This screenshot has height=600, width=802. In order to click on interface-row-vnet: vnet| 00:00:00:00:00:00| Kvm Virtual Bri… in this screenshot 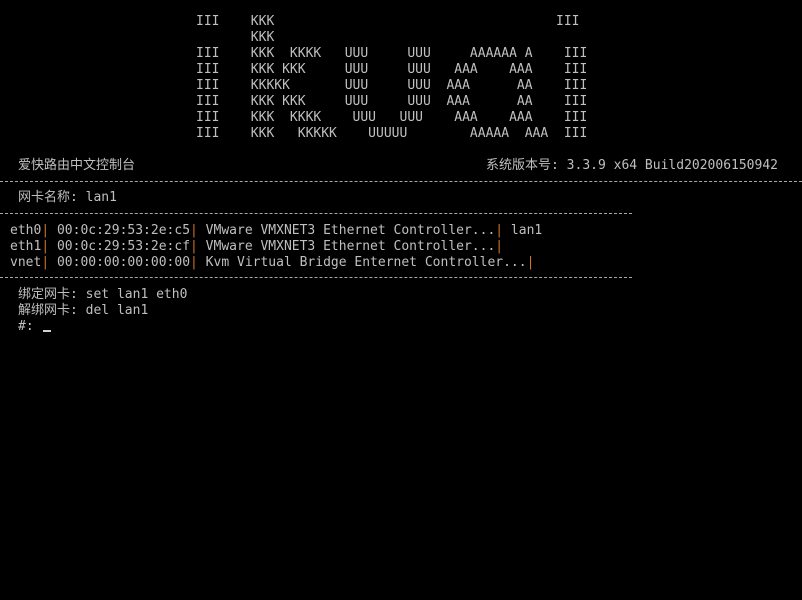, I will do `click(272, 263)`.